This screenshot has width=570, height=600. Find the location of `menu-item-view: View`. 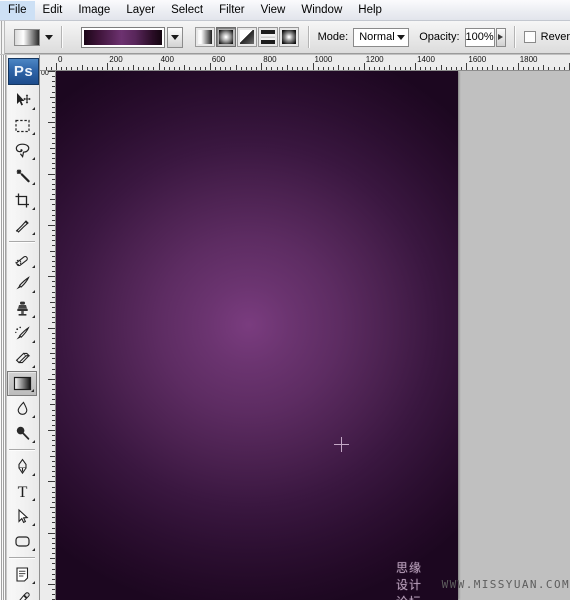

menu-item-view: View is located at coordinates (273, 10).